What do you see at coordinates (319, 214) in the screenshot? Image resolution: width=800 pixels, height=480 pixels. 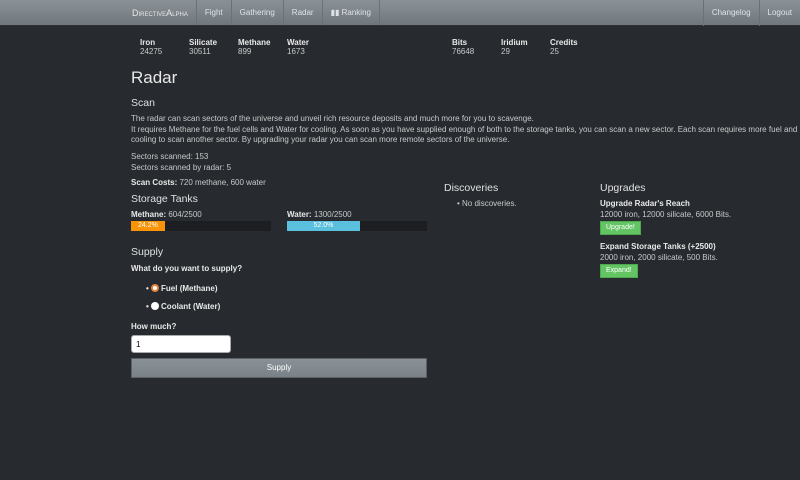 I see `water-label: Water: 1300/2500` at bounding box center [319, 214].